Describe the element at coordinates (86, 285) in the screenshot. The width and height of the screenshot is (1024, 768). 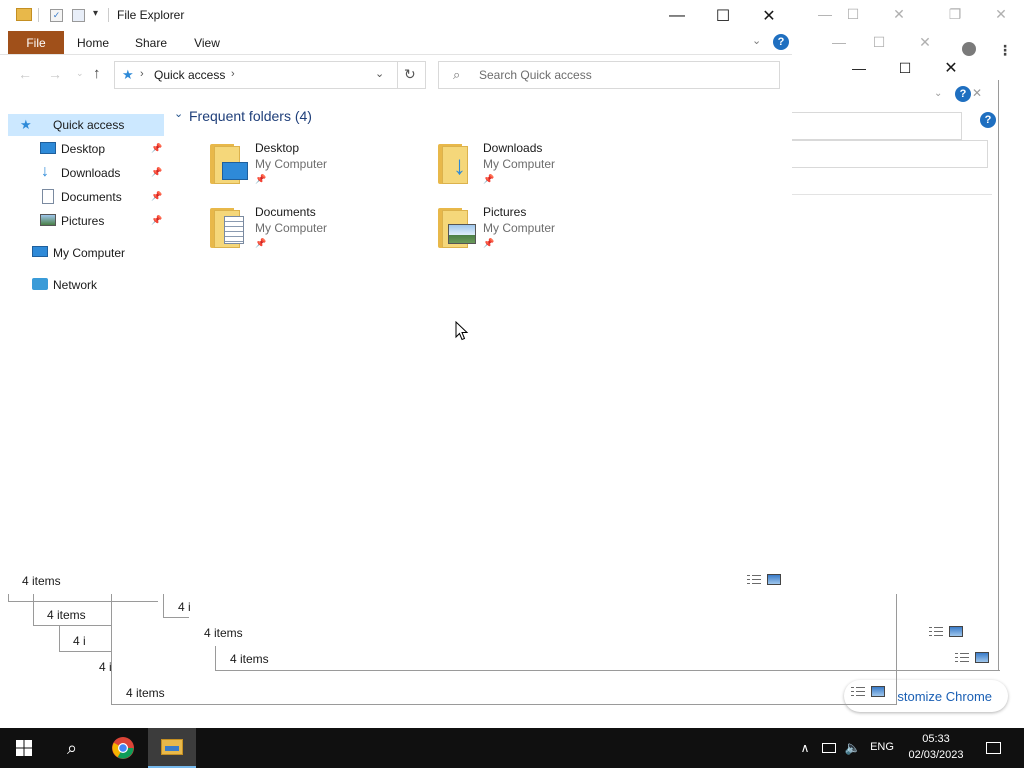
I see `nav-item-network: Network` at that location.